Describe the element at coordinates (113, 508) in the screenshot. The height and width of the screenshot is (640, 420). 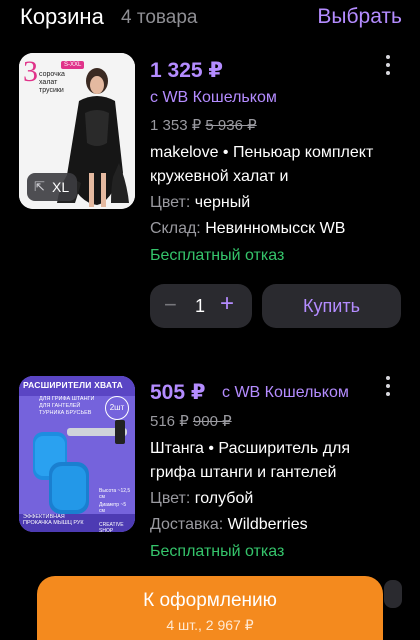
I see `dimension-diameter: Диаметр ~5 см` at that location.